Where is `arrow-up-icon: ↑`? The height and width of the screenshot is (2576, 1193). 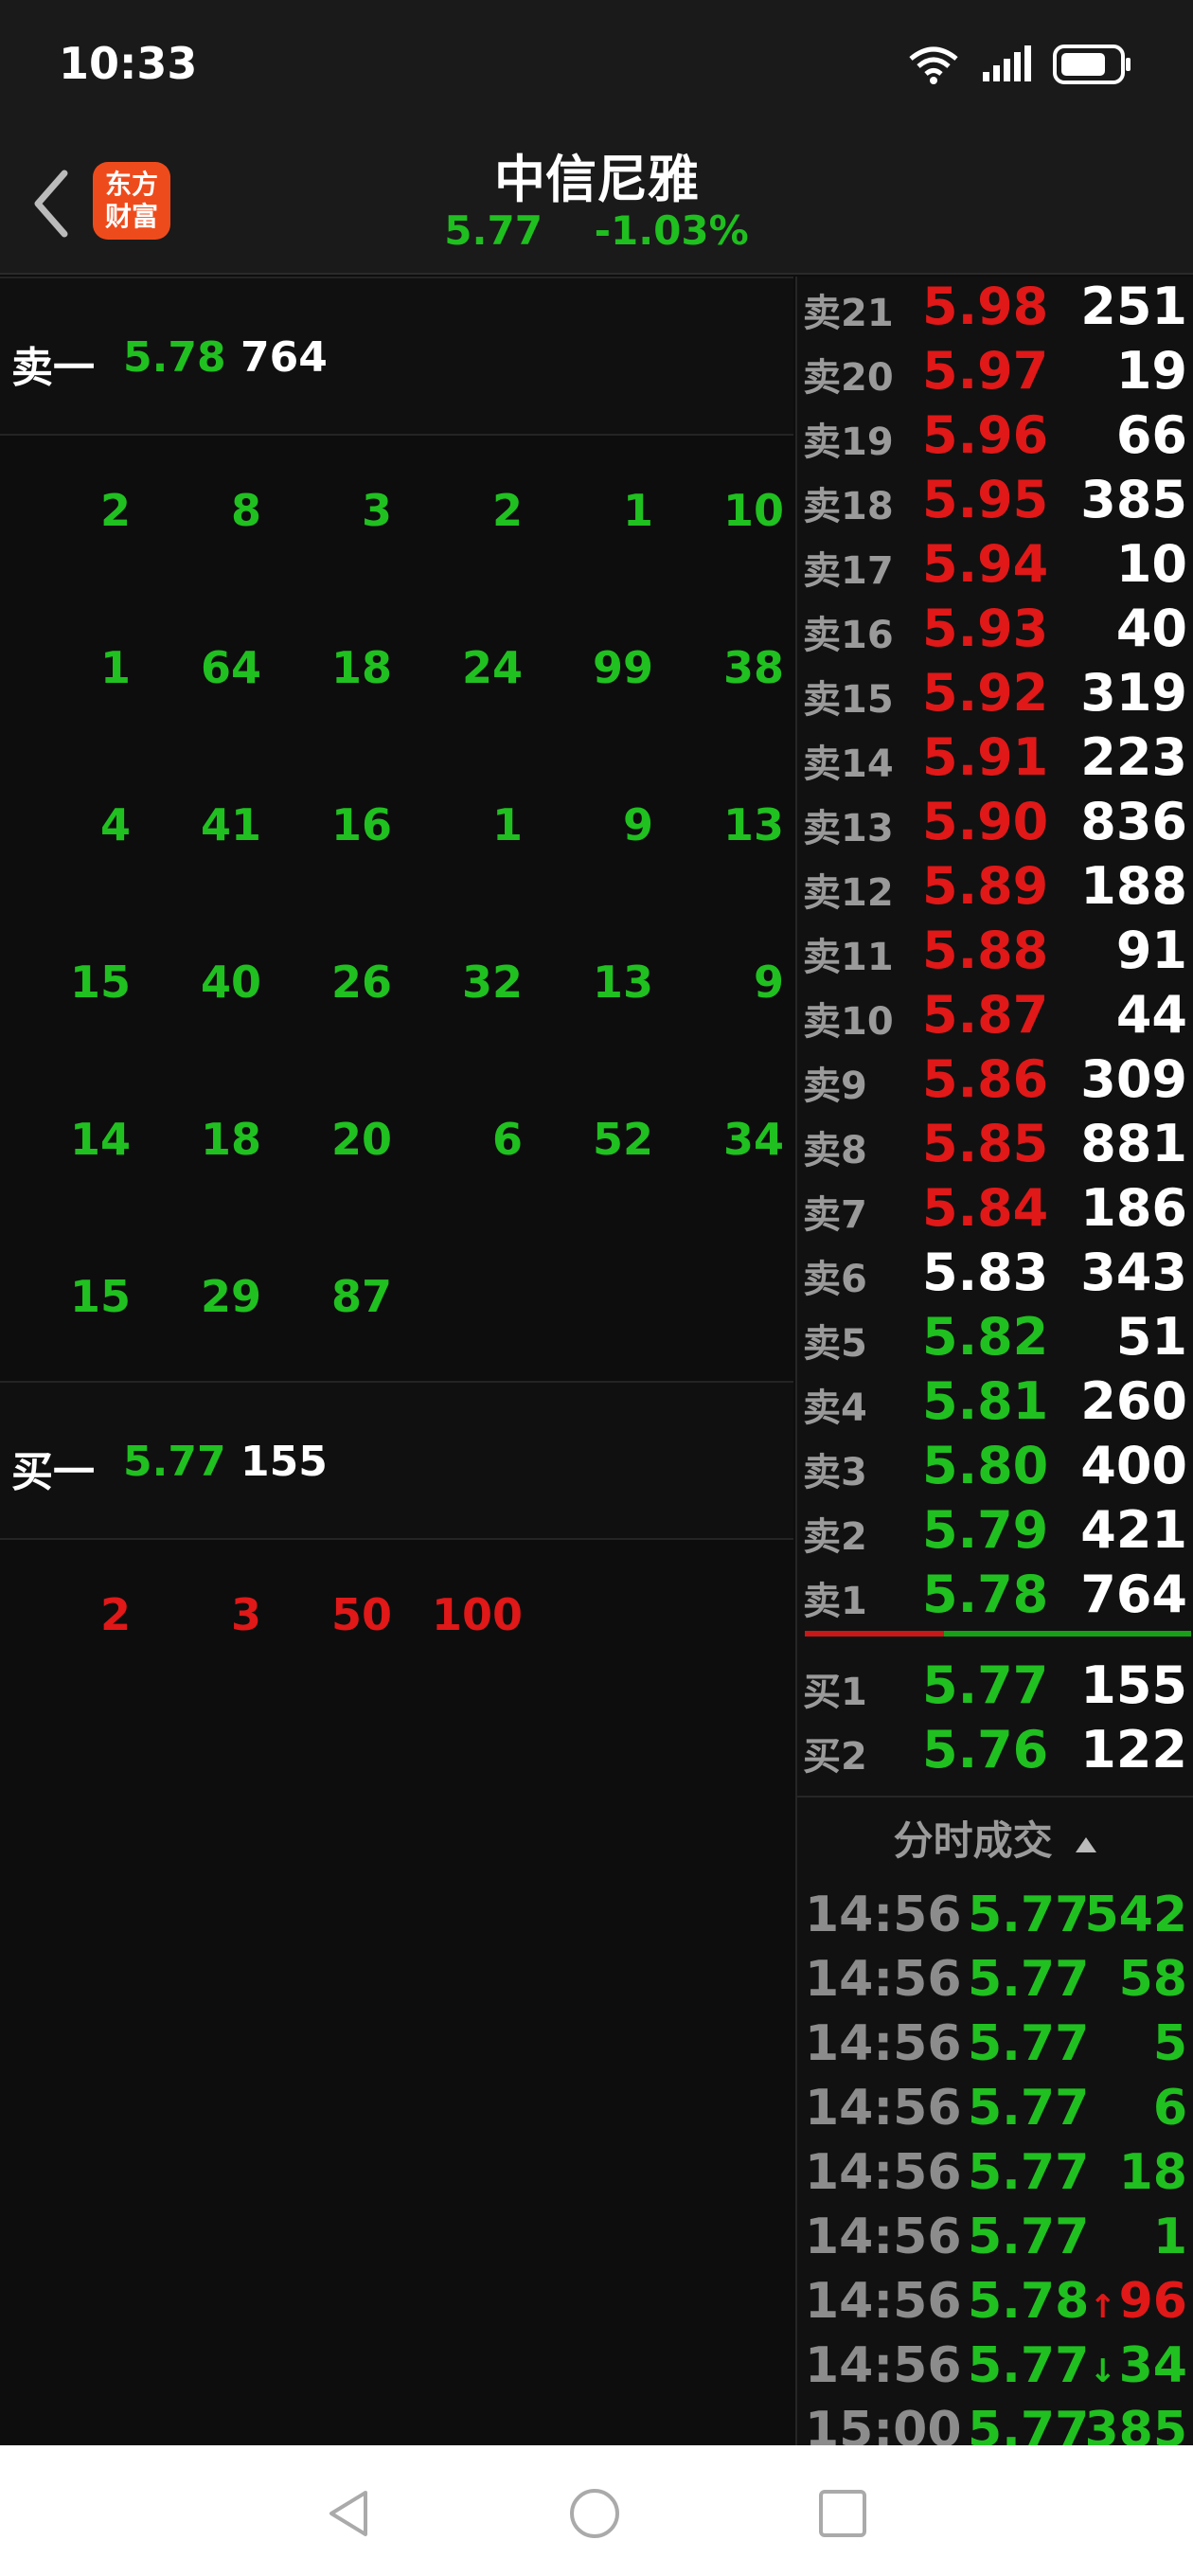
arrow-up-icon: ↑ is located at coordinates (1102, 2307).